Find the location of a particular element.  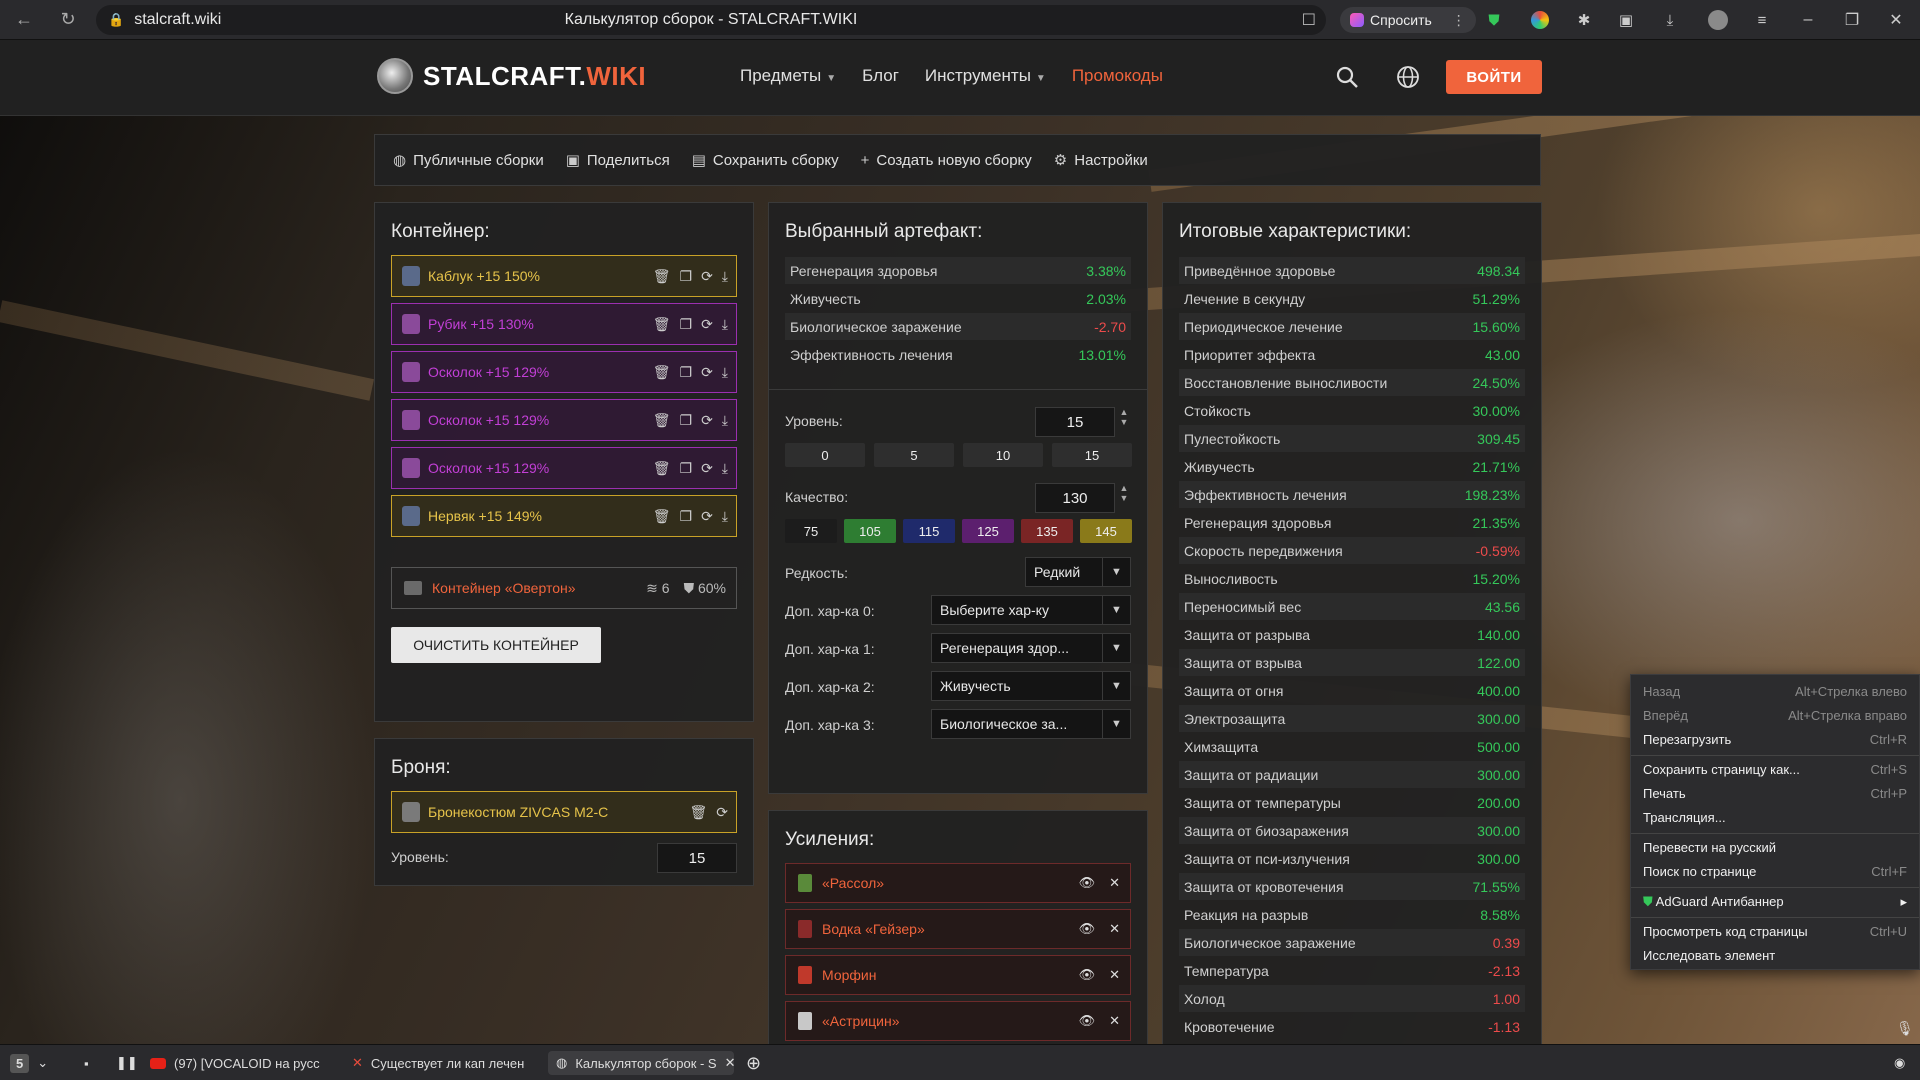

save-build-button: ▤ Сохранить сборку is located at coordinates (765, 160).